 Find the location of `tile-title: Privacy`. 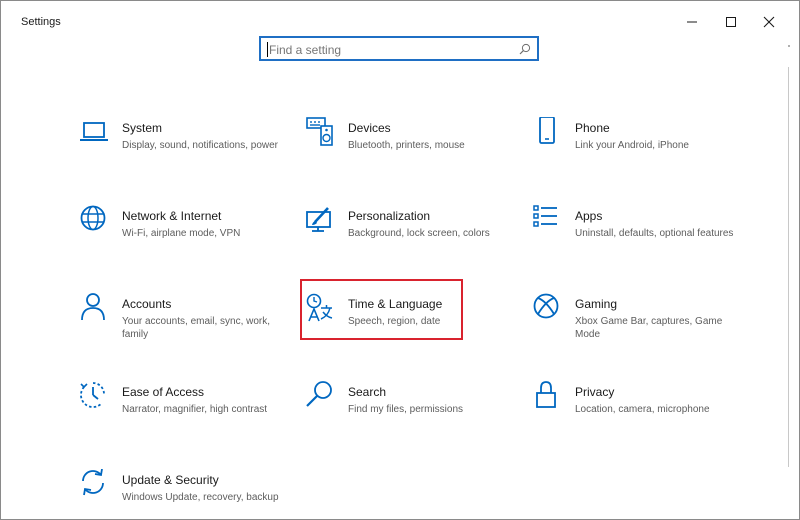

tile-title: Privacy is located at coordinates (595, 392).